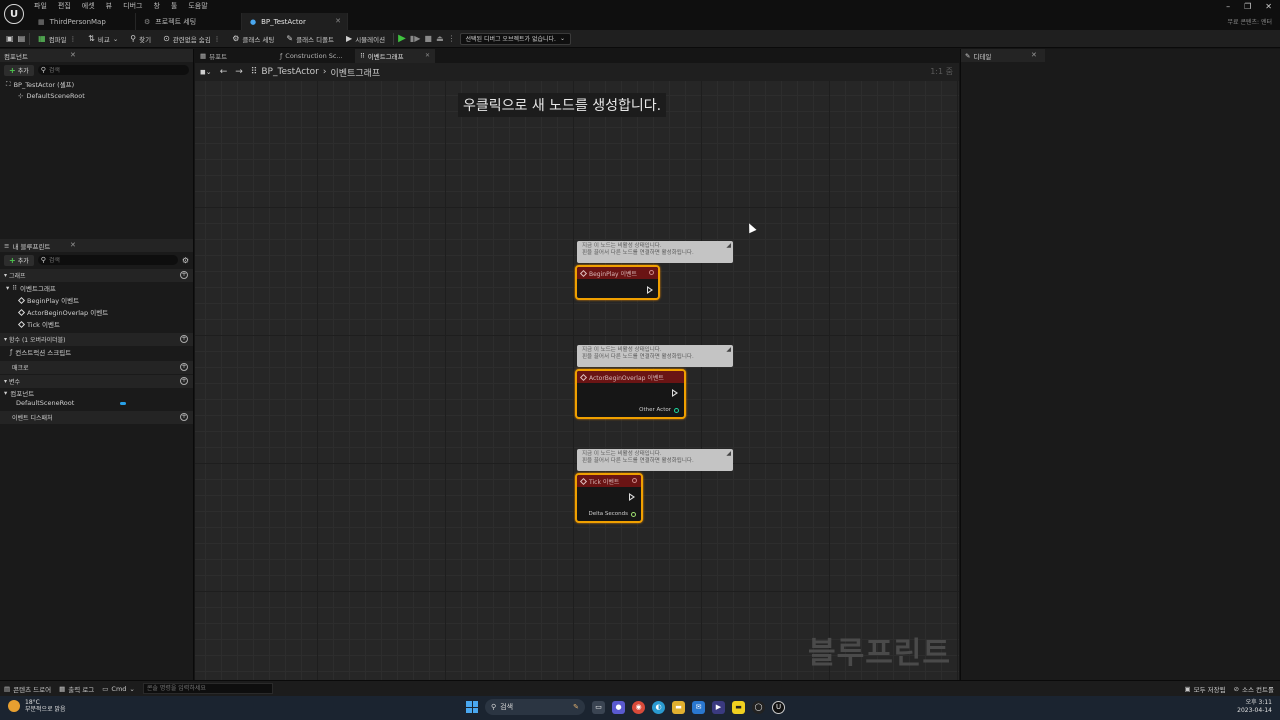 This screenshot has height=720, width=1280. What do you see at coordinates (184, 367) in the screenshot?
I see `add-macro-icon: +` at bounding box center [184, 367].